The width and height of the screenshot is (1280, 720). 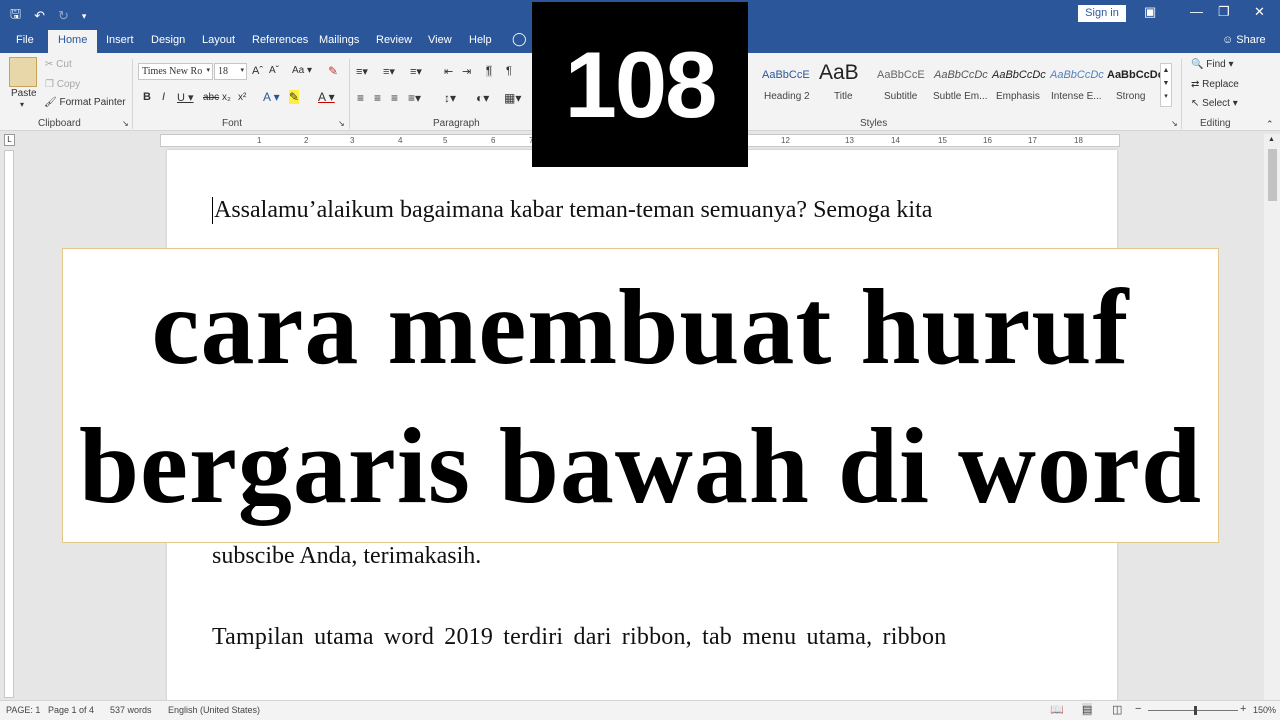 I want to click on paste-icon, so click(x=23, y=72).